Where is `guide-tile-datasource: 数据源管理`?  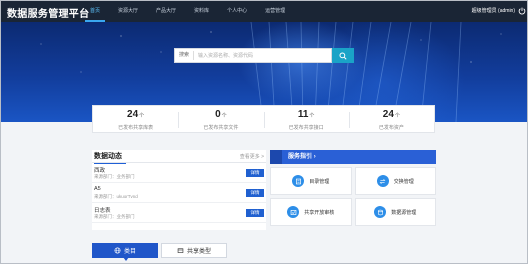
guide-tile-datasource: 数据源管理 is located at coordinates (395, 212).